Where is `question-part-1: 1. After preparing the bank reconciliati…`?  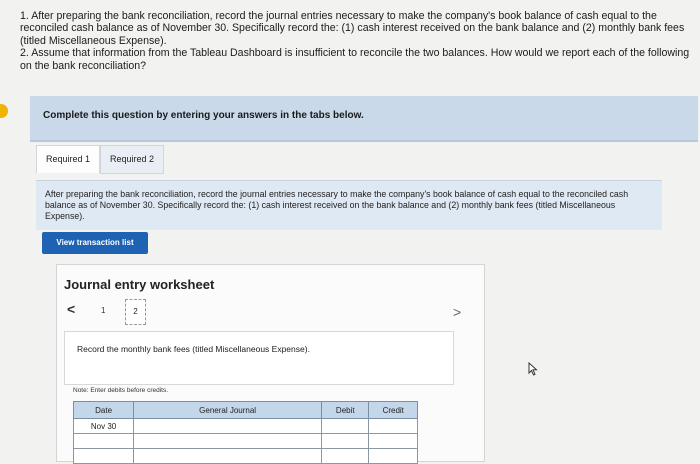 question-part-1: 1. After preparing the bank reconciliati… is located at coordinates (352, 28).